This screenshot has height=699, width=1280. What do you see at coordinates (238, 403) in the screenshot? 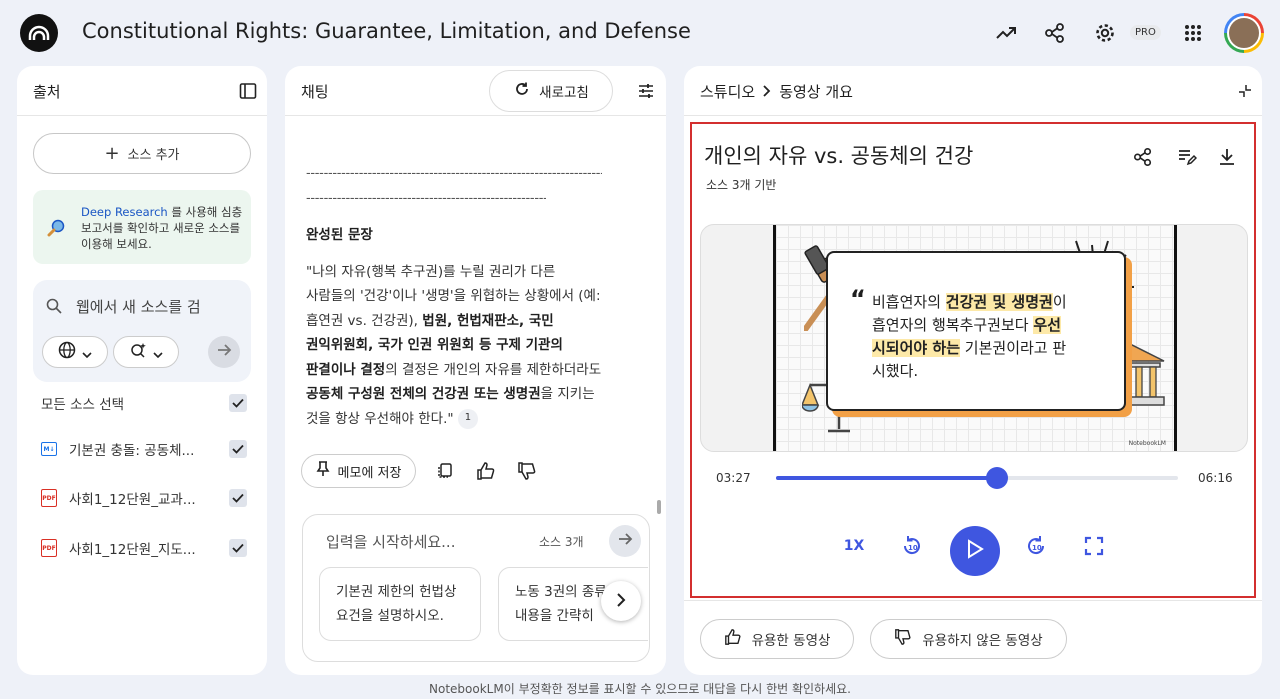
I see `select-all-checkbox` at bounding box center [238, 403].